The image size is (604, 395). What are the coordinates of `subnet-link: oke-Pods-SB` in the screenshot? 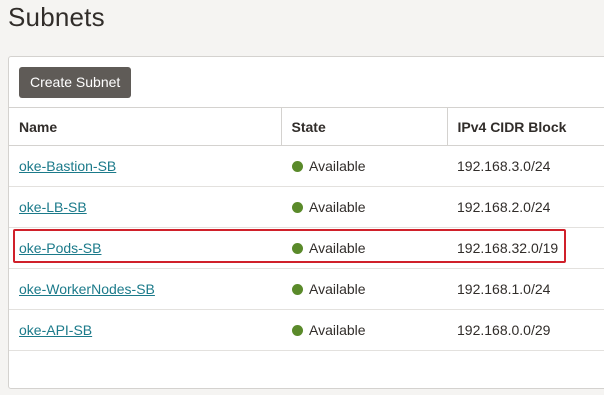 It's located at (60, 248).